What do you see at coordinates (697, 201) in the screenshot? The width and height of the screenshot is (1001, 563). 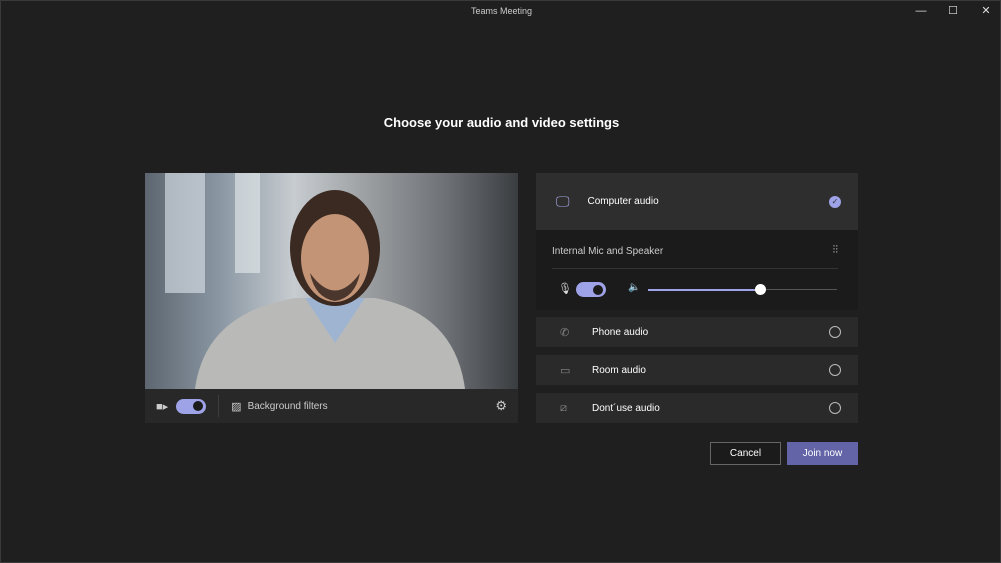 I see `computer-audio-option: 🖵 Computer audio ✓` at bounding box center [697, 201].